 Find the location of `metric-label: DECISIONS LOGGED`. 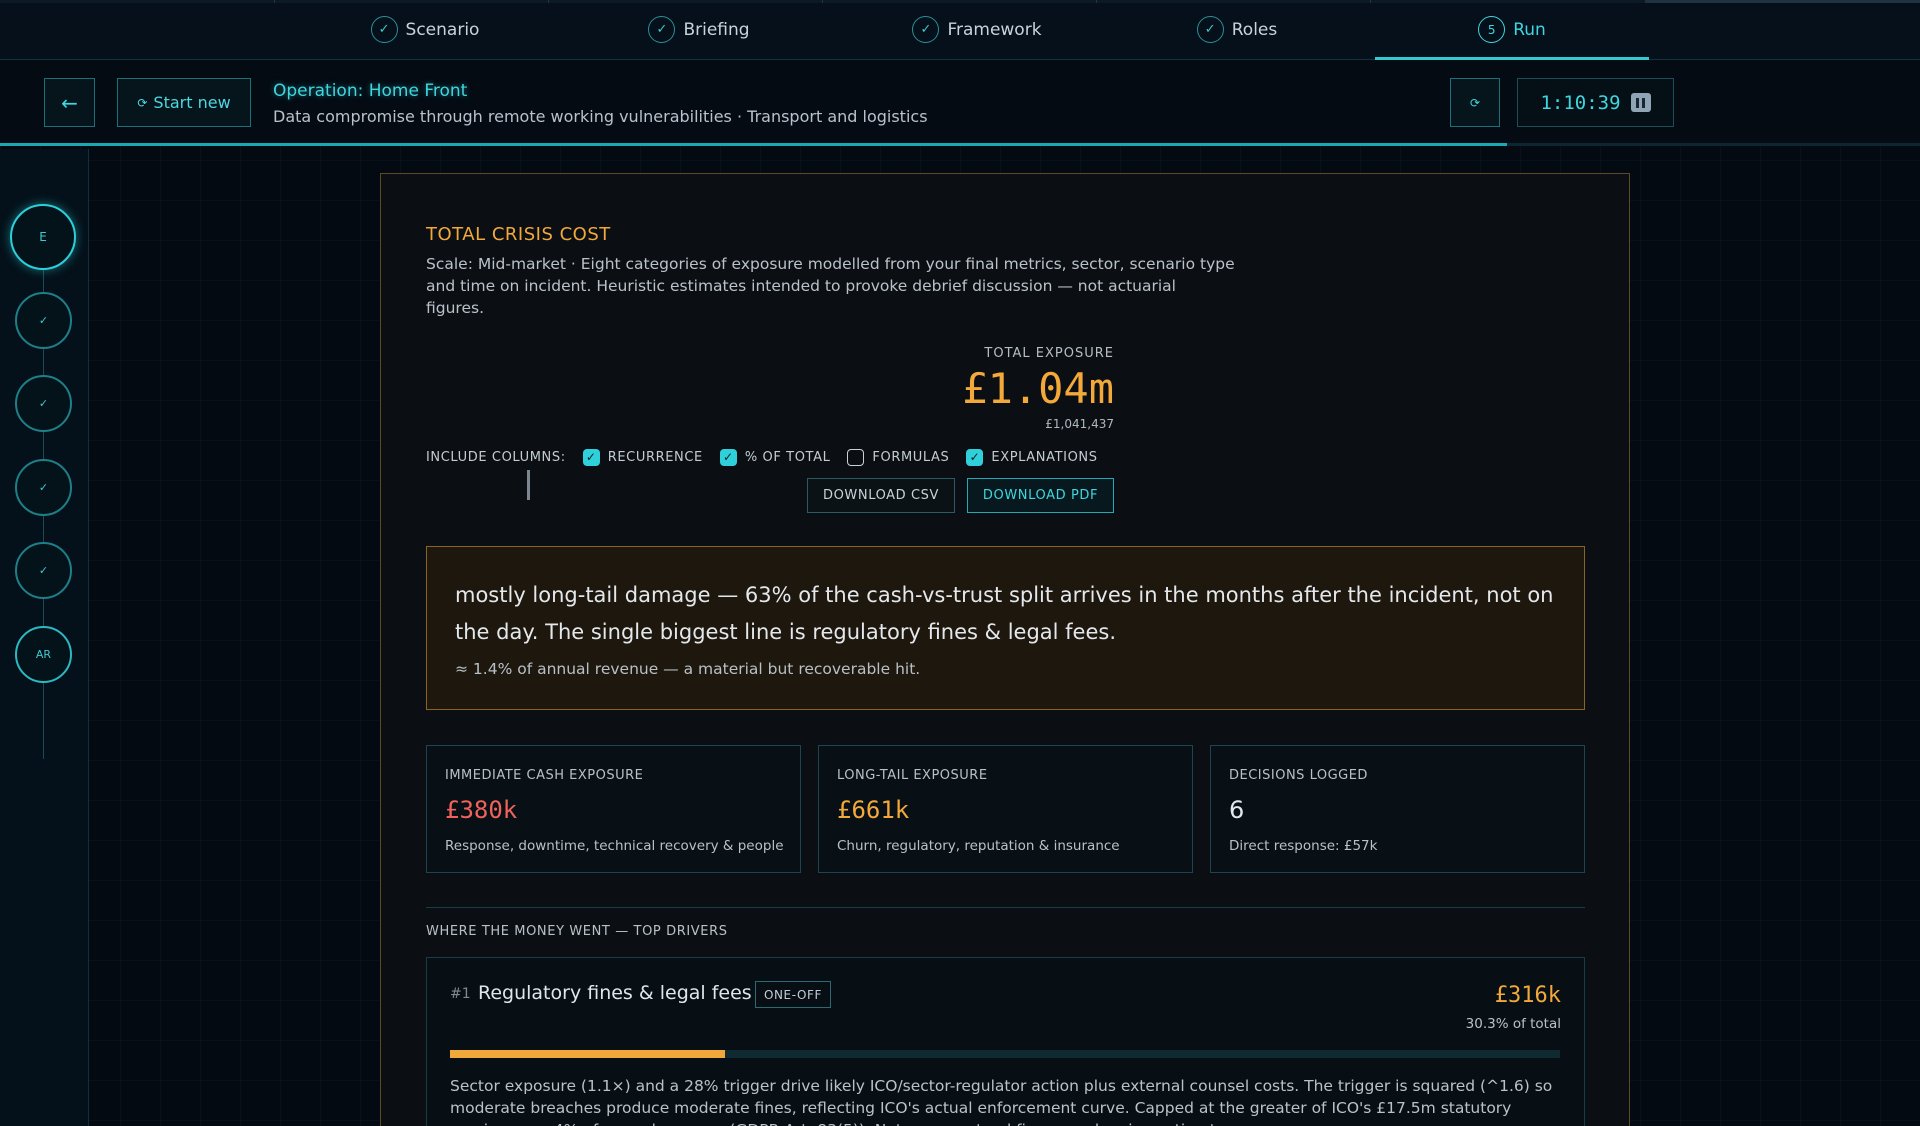

metric-label: DECISIONS LOGGED is located at coordinates (1298, 775).